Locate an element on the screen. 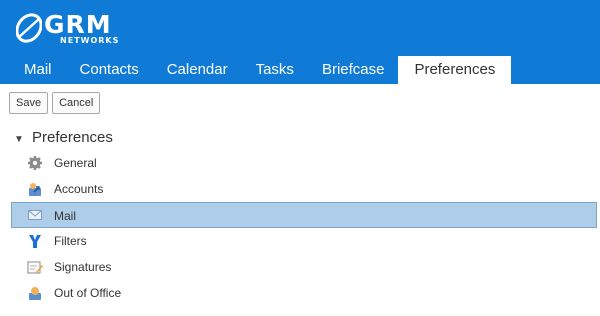 This screenshot has height=316, width=600. toolbar: Save Cancel is located at coordinates (55, 103).